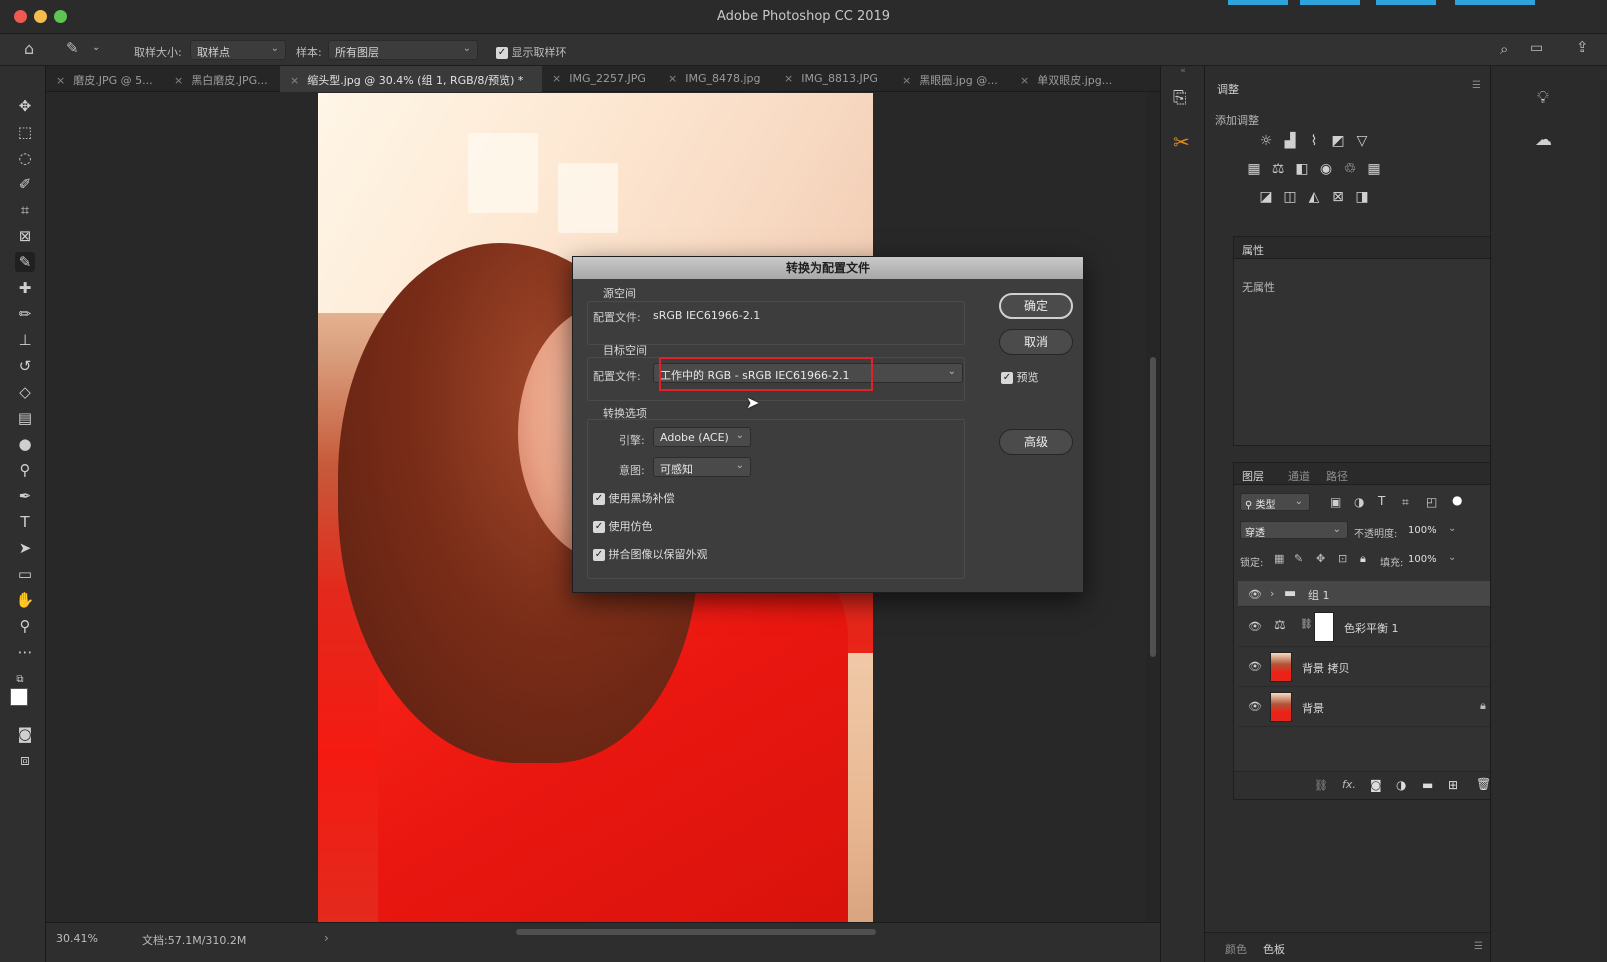 Image resolution: width=1607 pixels, height=962 pixels. I want to click on vibrance-icon: ▽, so click(1362, 141).